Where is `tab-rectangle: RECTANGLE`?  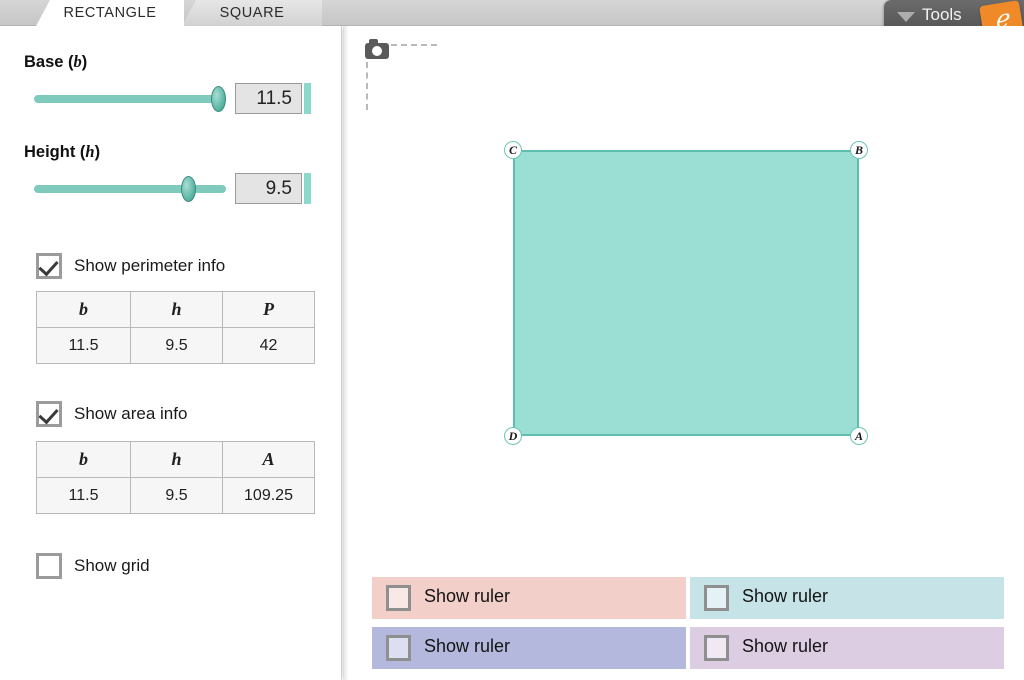 tab-rectangle: RECTANGLE is located at coordinates (110, 13).